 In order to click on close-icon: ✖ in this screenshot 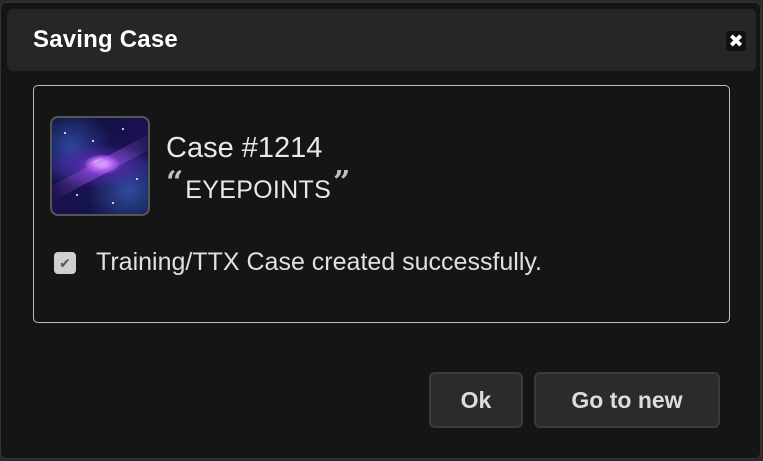, I will do `click(736, 41)`.